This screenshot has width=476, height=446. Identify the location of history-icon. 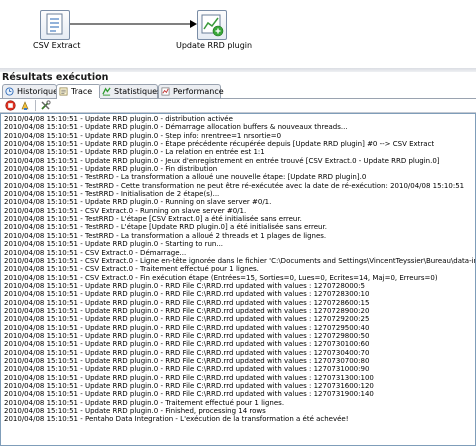
(9, 91).